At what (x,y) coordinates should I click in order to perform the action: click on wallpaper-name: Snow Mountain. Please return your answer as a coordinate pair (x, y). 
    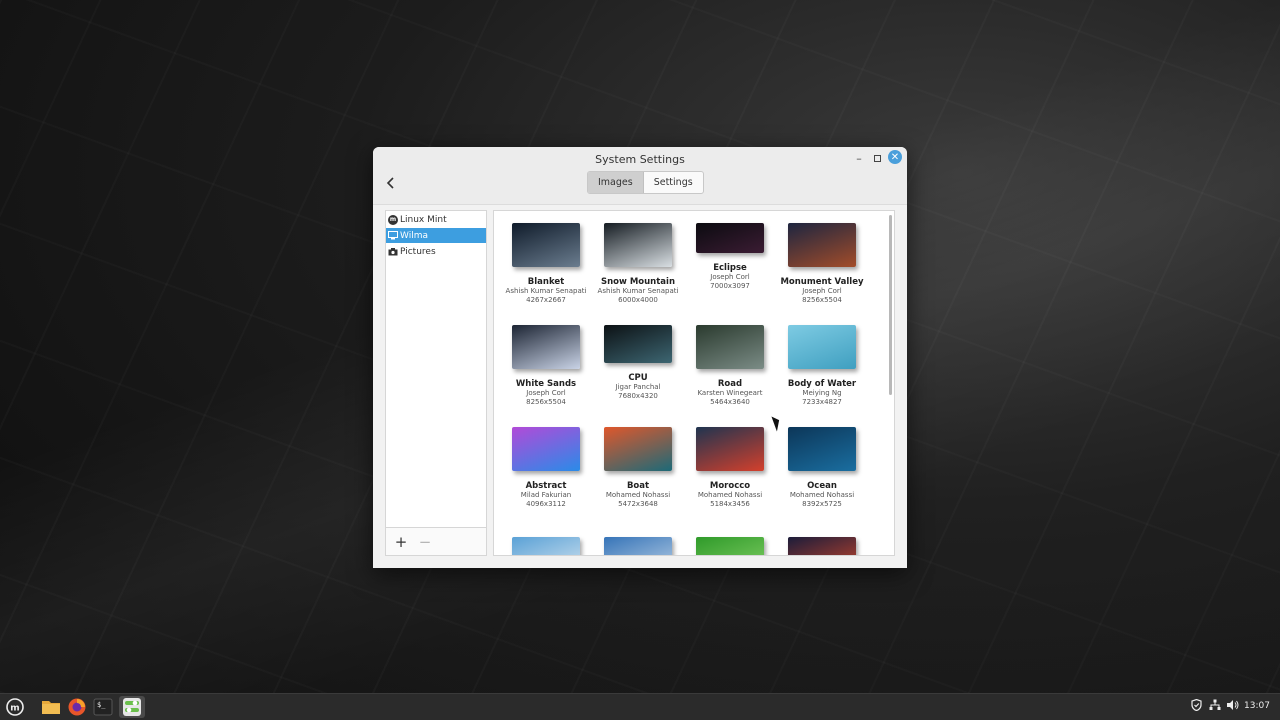
    Looking at the image, I should click on (638, 282).